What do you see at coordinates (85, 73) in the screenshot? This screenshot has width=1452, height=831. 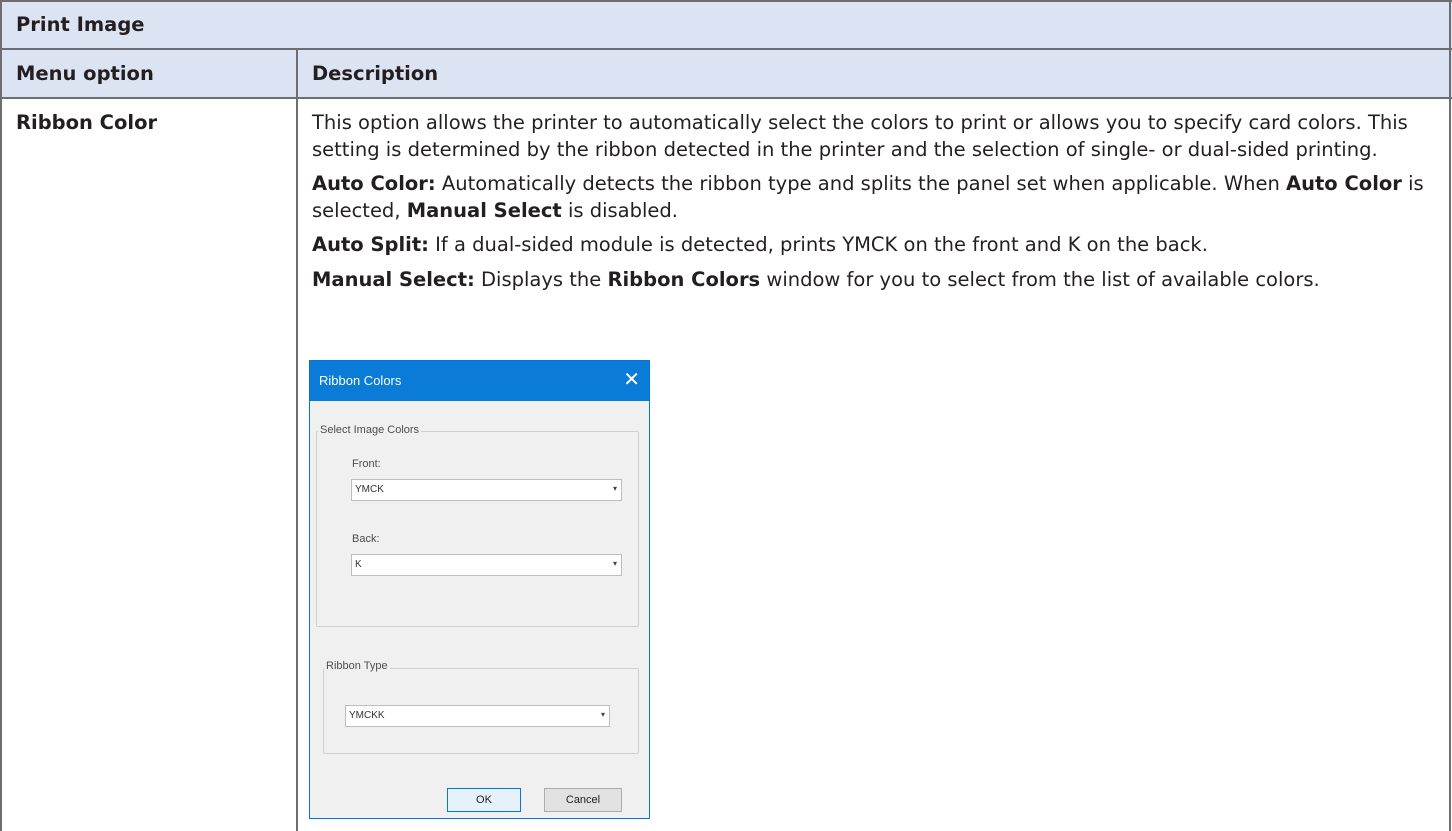 I see `column-header-menu-option: Menu option` at bounding box center [85, 73].